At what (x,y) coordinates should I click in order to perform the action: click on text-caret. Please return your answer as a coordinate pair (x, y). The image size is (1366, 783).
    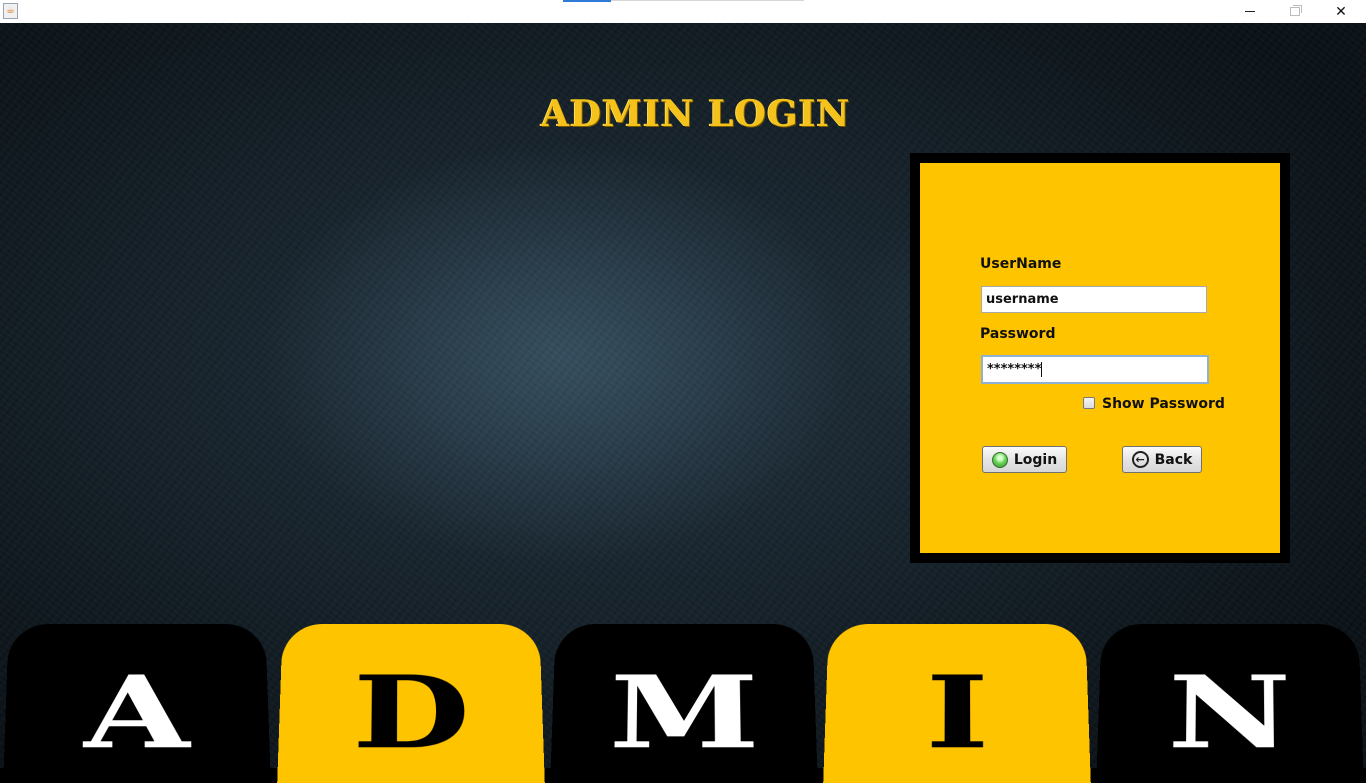
    Looking at the image, I should click on (1042, 369).